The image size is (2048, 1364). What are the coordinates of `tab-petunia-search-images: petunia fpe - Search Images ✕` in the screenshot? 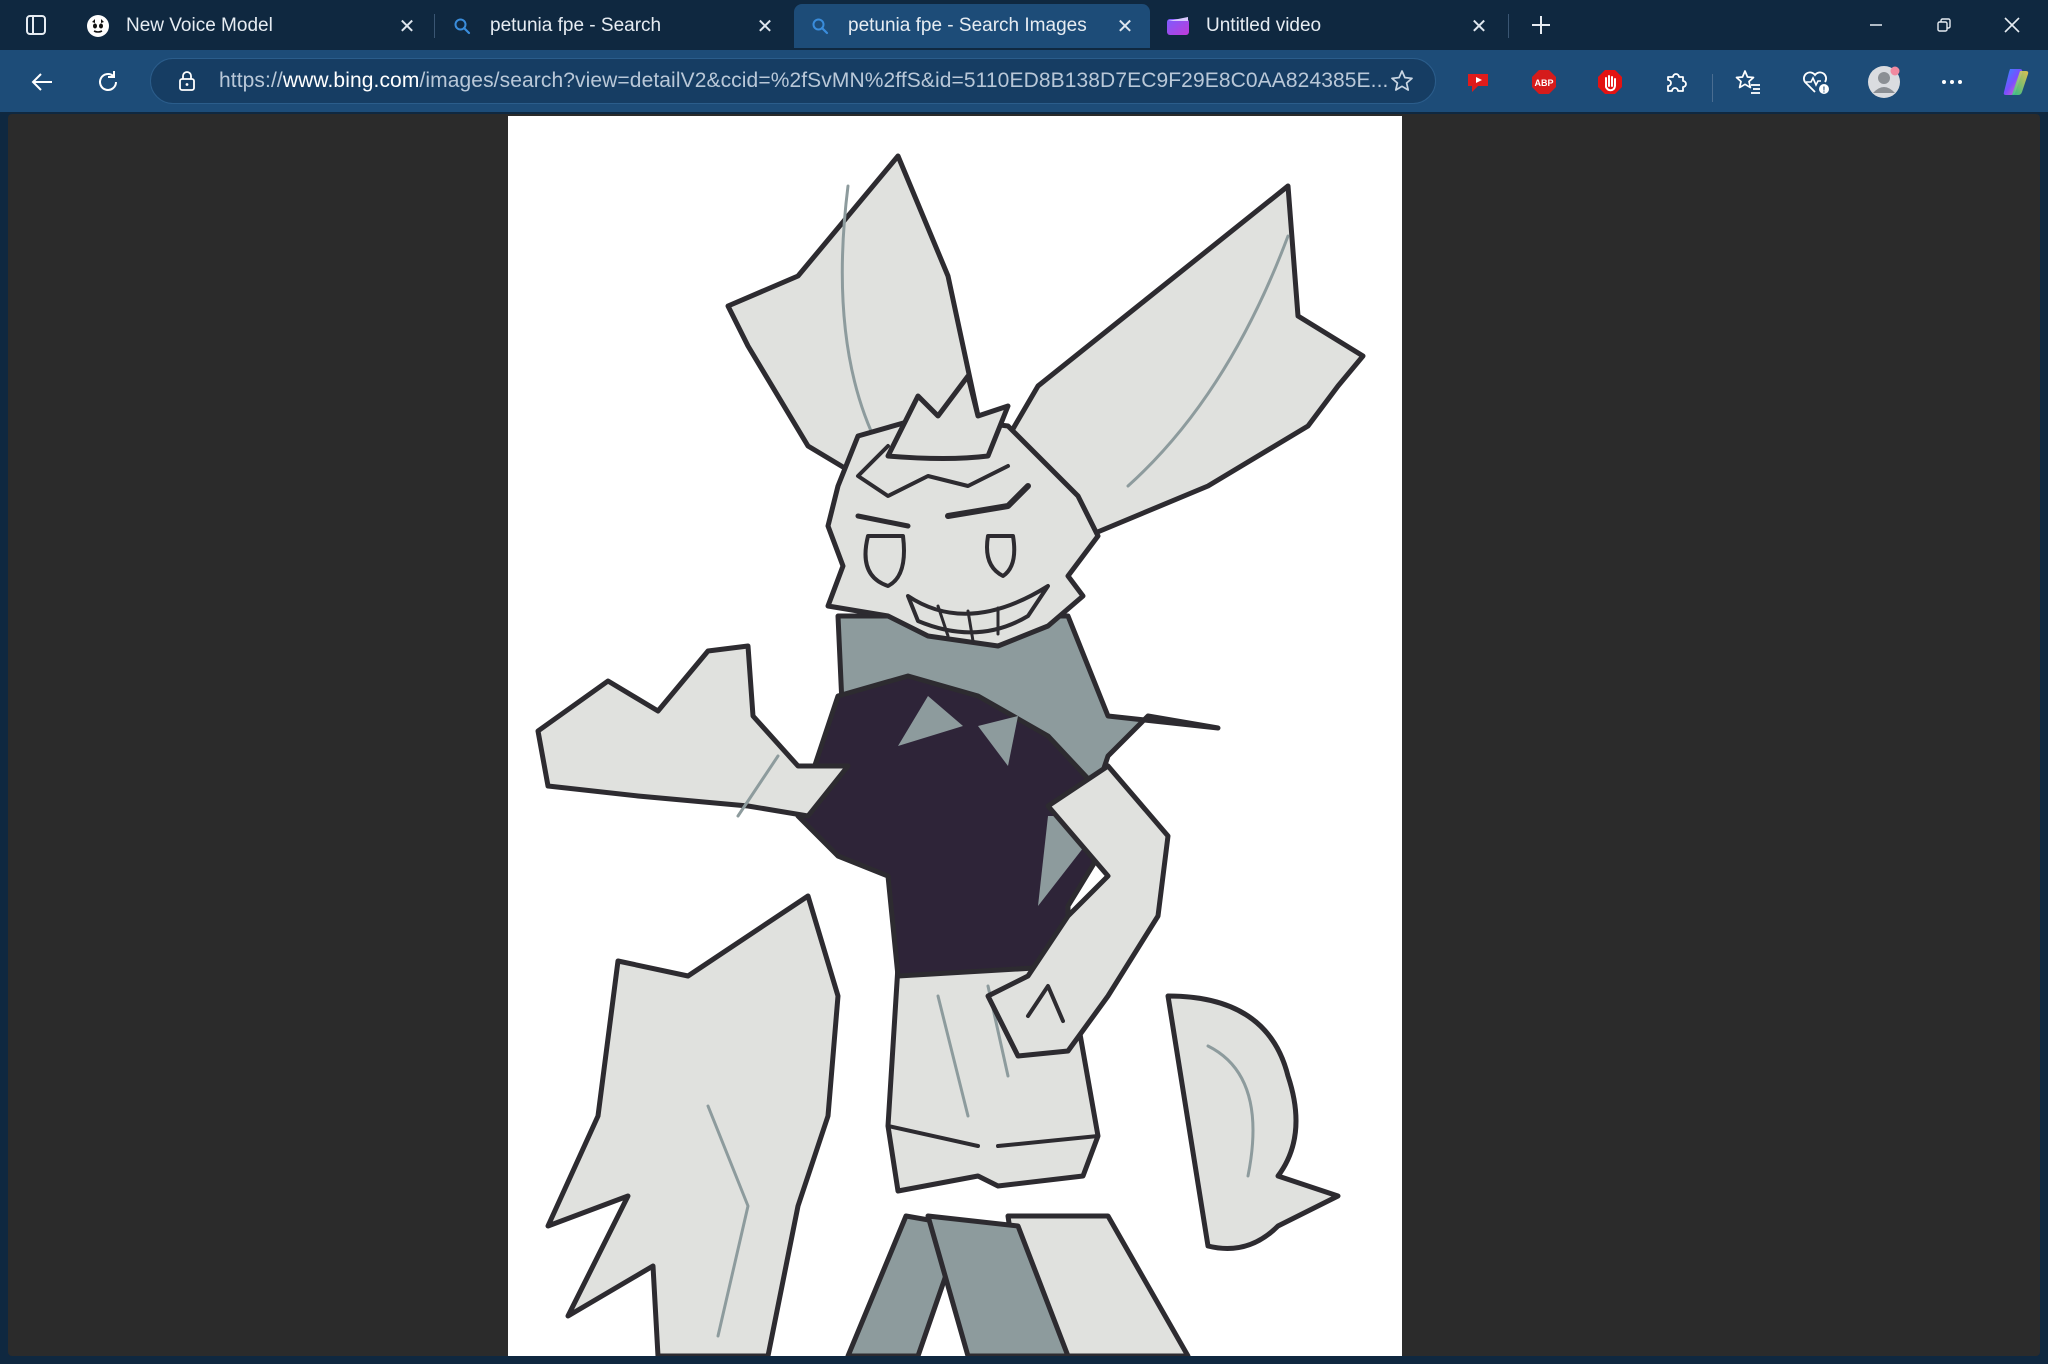 It's located at (972, 26).